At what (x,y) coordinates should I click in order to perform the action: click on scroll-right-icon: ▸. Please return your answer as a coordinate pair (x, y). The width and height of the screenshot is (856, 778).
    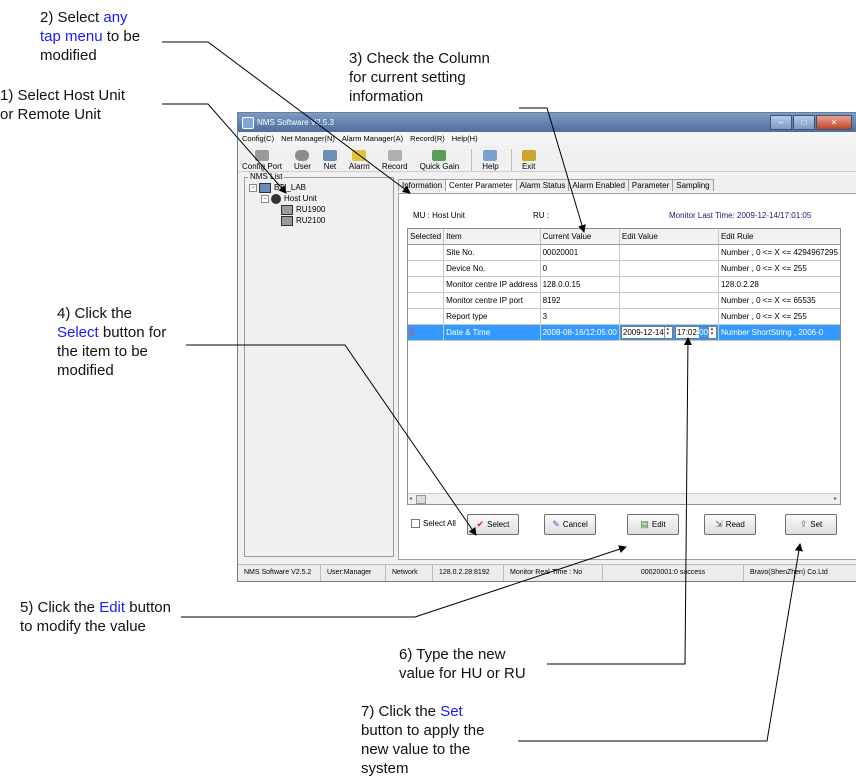
    Looking at the image, I should click on (835, 498).